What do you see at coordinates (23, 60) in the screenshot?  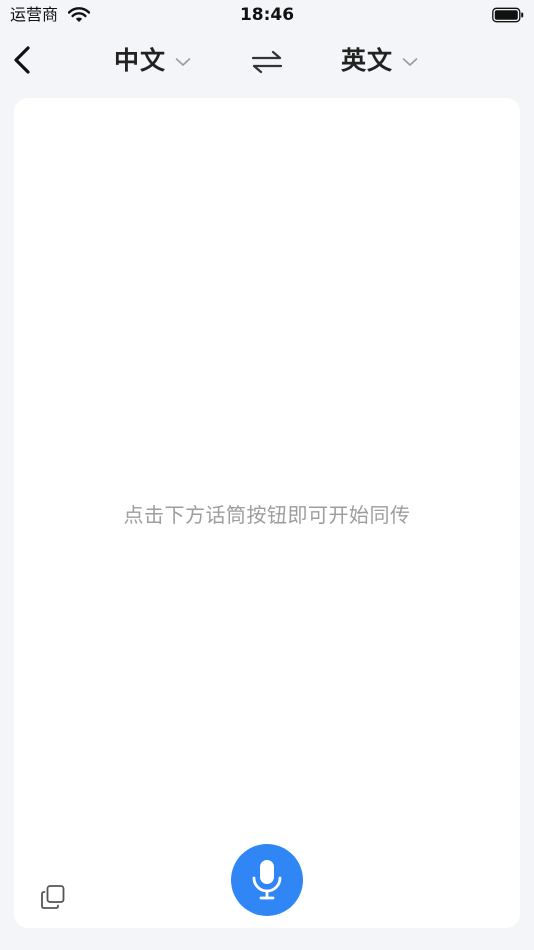 I see `back-chevron-icon` at bounding box center [23, 60].